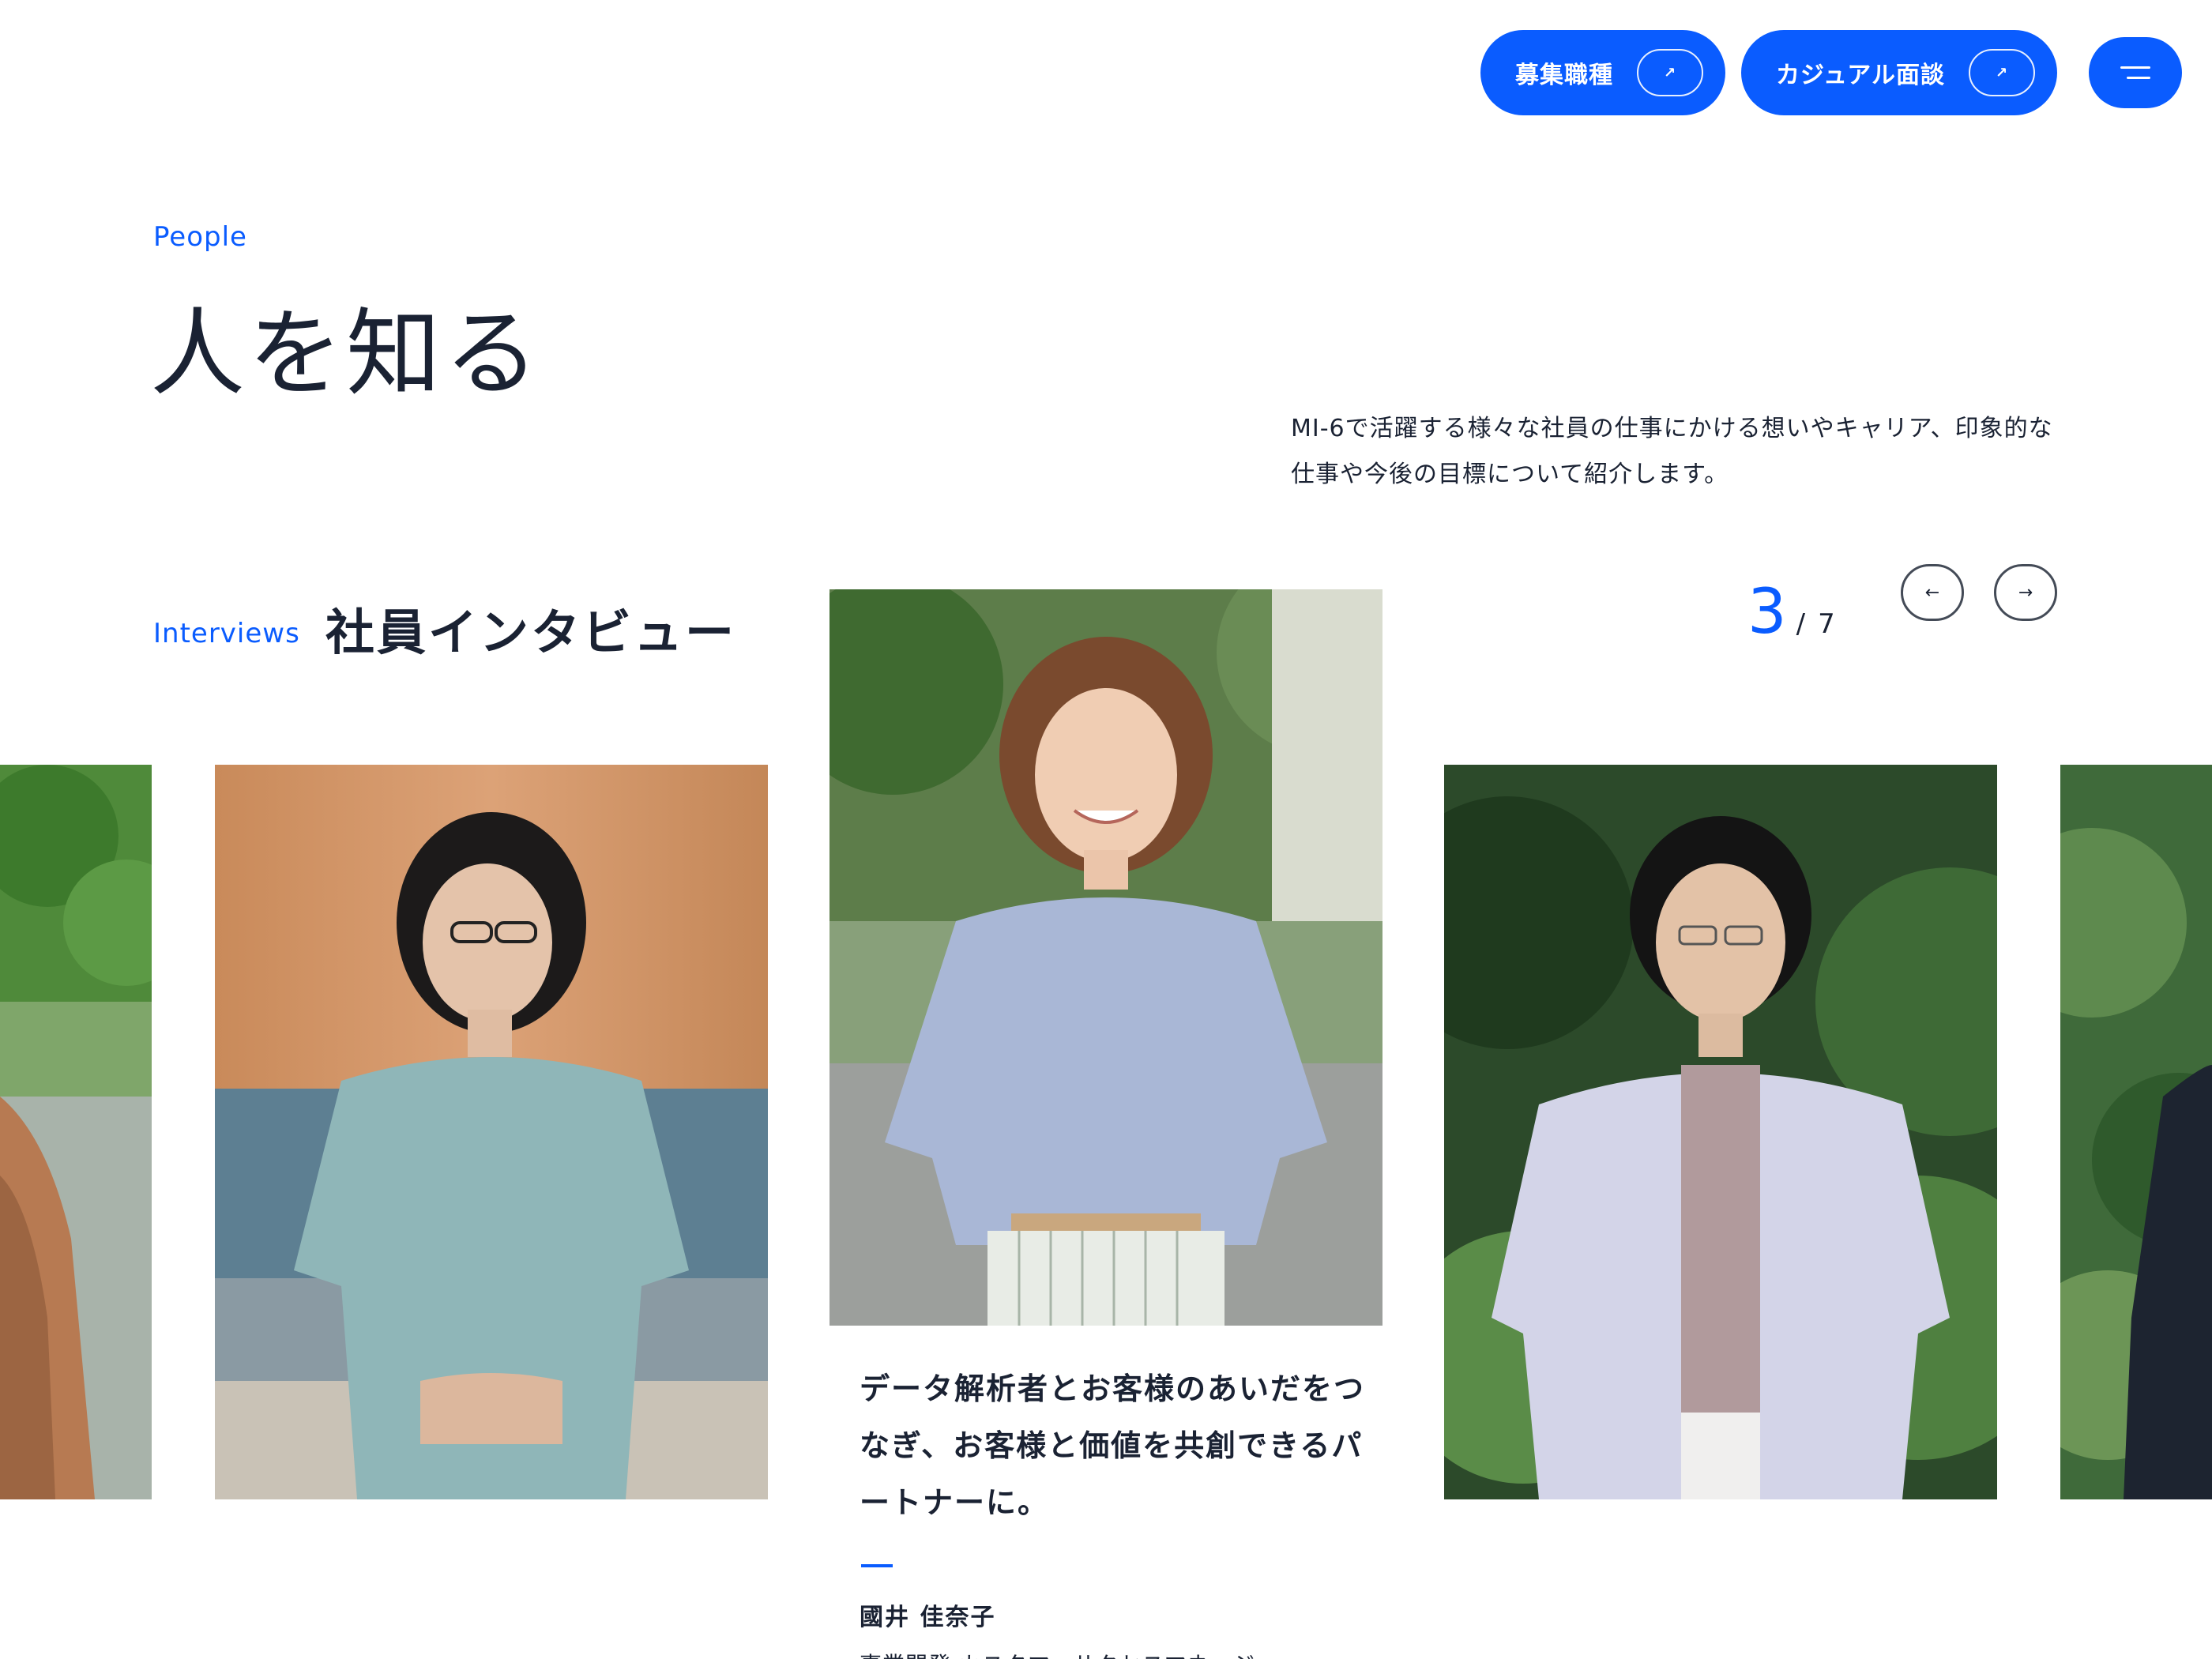 Image resolution: width=2212 pixels, height=1659 pixels. I want to click on jobs-button-label: 募集職種, so click(1564, 75).